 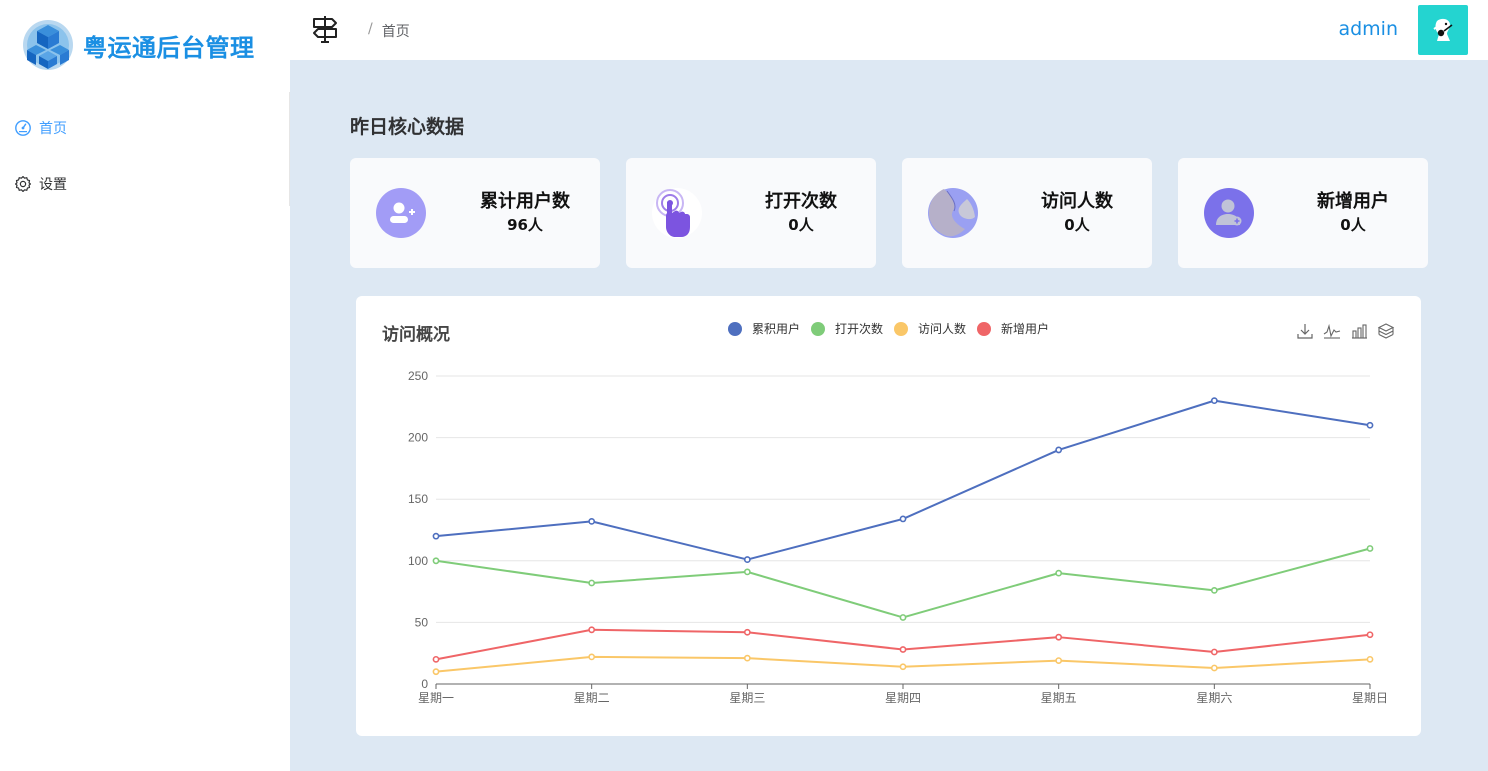 I want to click on legend-label: 累积用户, so click(x=776, y=329).